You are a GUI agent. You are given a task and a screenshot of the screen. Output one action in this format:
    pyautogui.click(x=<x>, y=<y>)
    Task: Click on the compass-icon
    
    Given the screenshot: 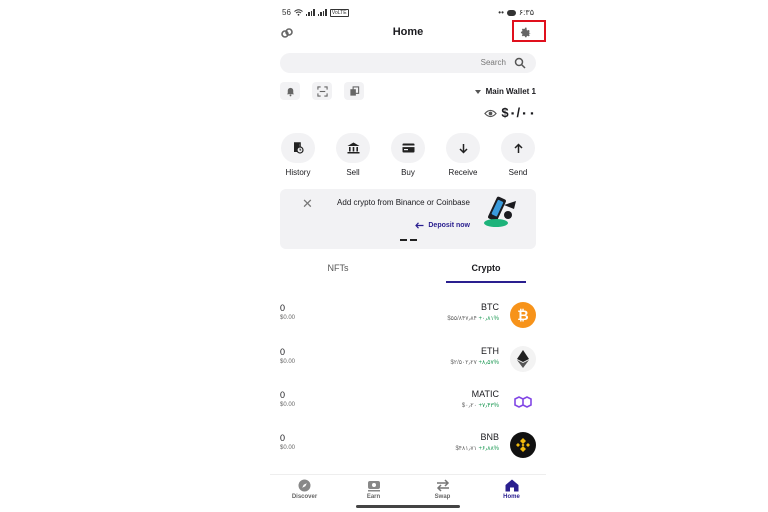 What is the action you would take?
    pyautogui.click(x=304, y=485)
    